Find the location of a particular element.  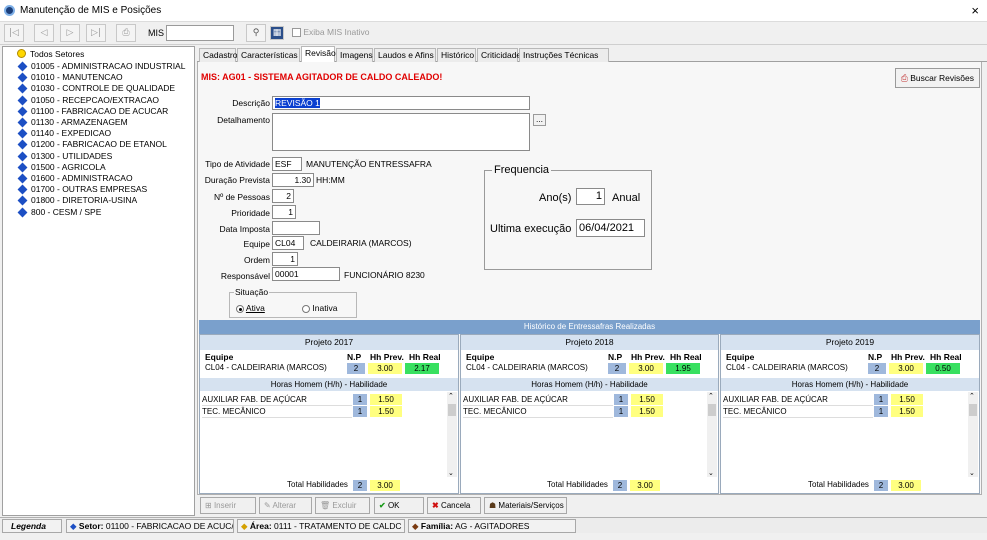

title-bar: Manutenção de MIS e Posições × is located at coordinates (493, 11).